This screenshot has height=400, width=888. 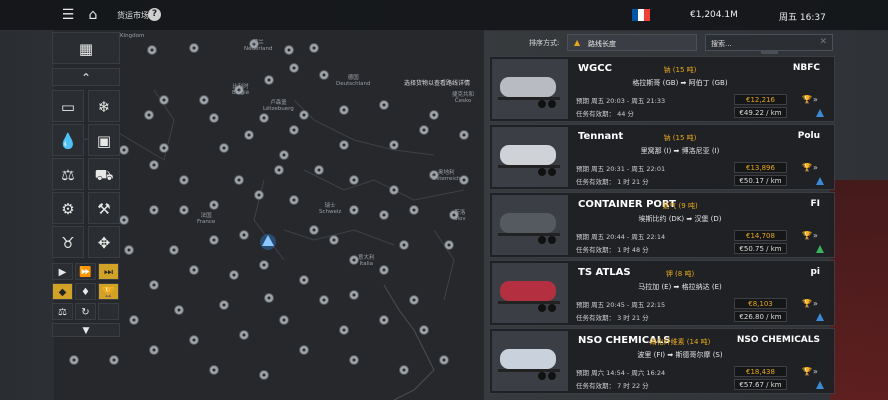 What do you see at coordinates (330, 209) in the screenshot?
I see `map-country-label: 瑞士 Schweiz` at bounding box center [330, 209].